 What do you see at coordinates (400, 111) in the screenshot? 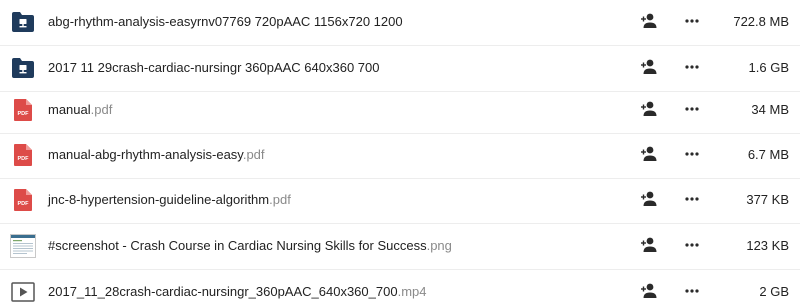
I see `file-row: PDF manual.pdf 34 MB` at bounding box center [400, 111].